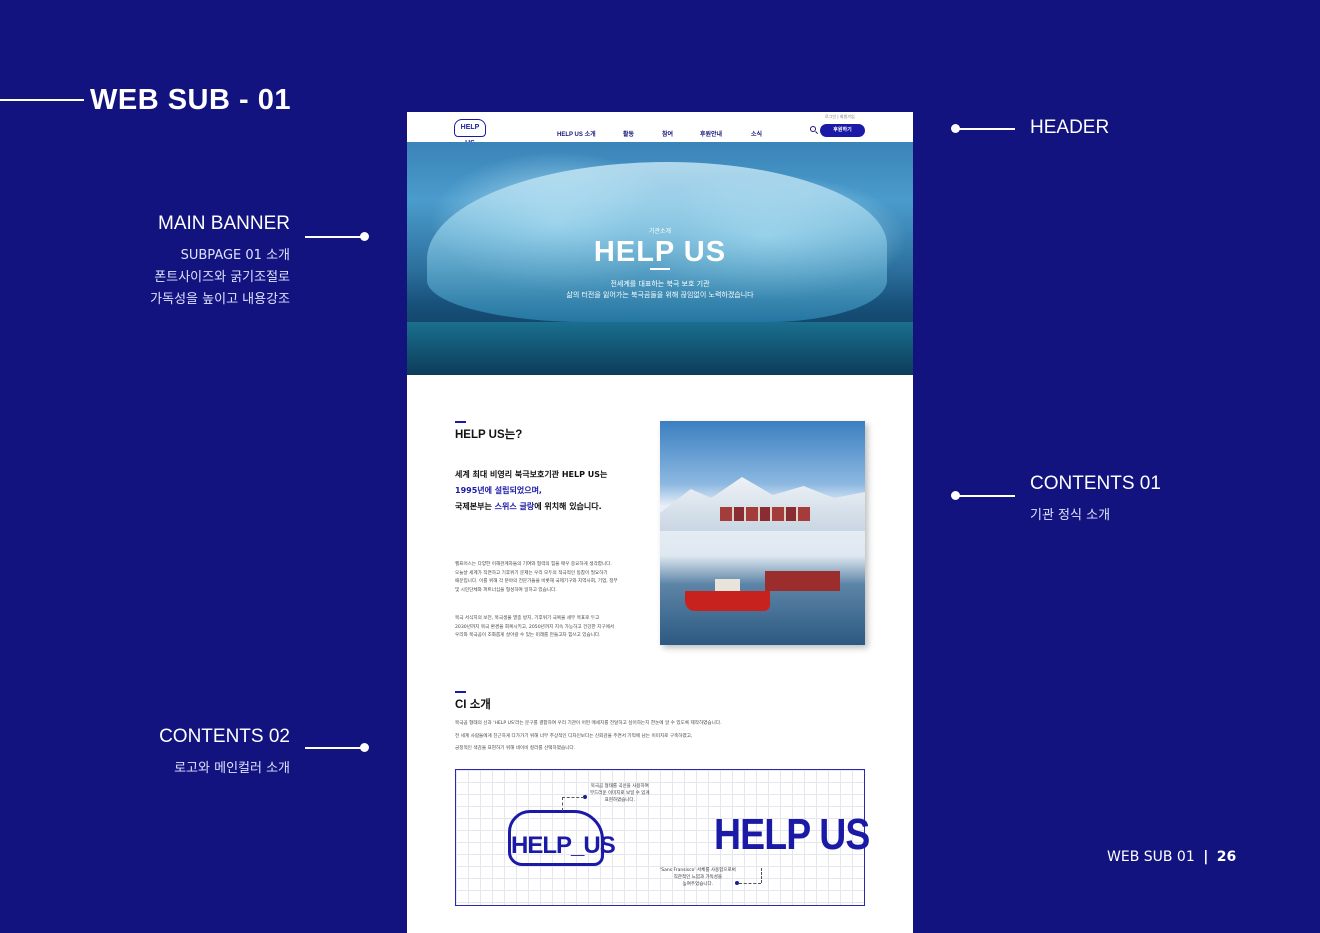 This screenshot has width=1320, height=933. What do you see at coordinates (842, 130) in the screenshot?
I see `donate-button: 후원하기` at bounding box center [842, 130].